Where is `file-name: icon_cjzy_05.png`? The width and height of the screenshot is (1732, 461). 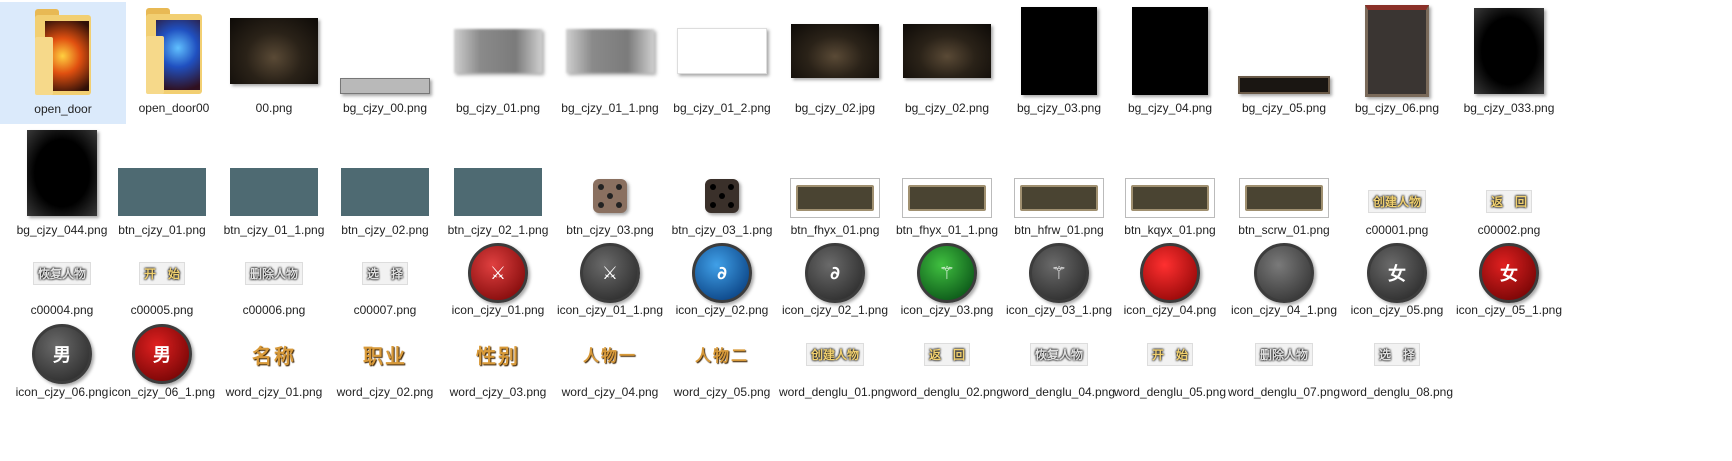 file-name: icon_cjzy_05.png is located at coordinates (1397, 310).